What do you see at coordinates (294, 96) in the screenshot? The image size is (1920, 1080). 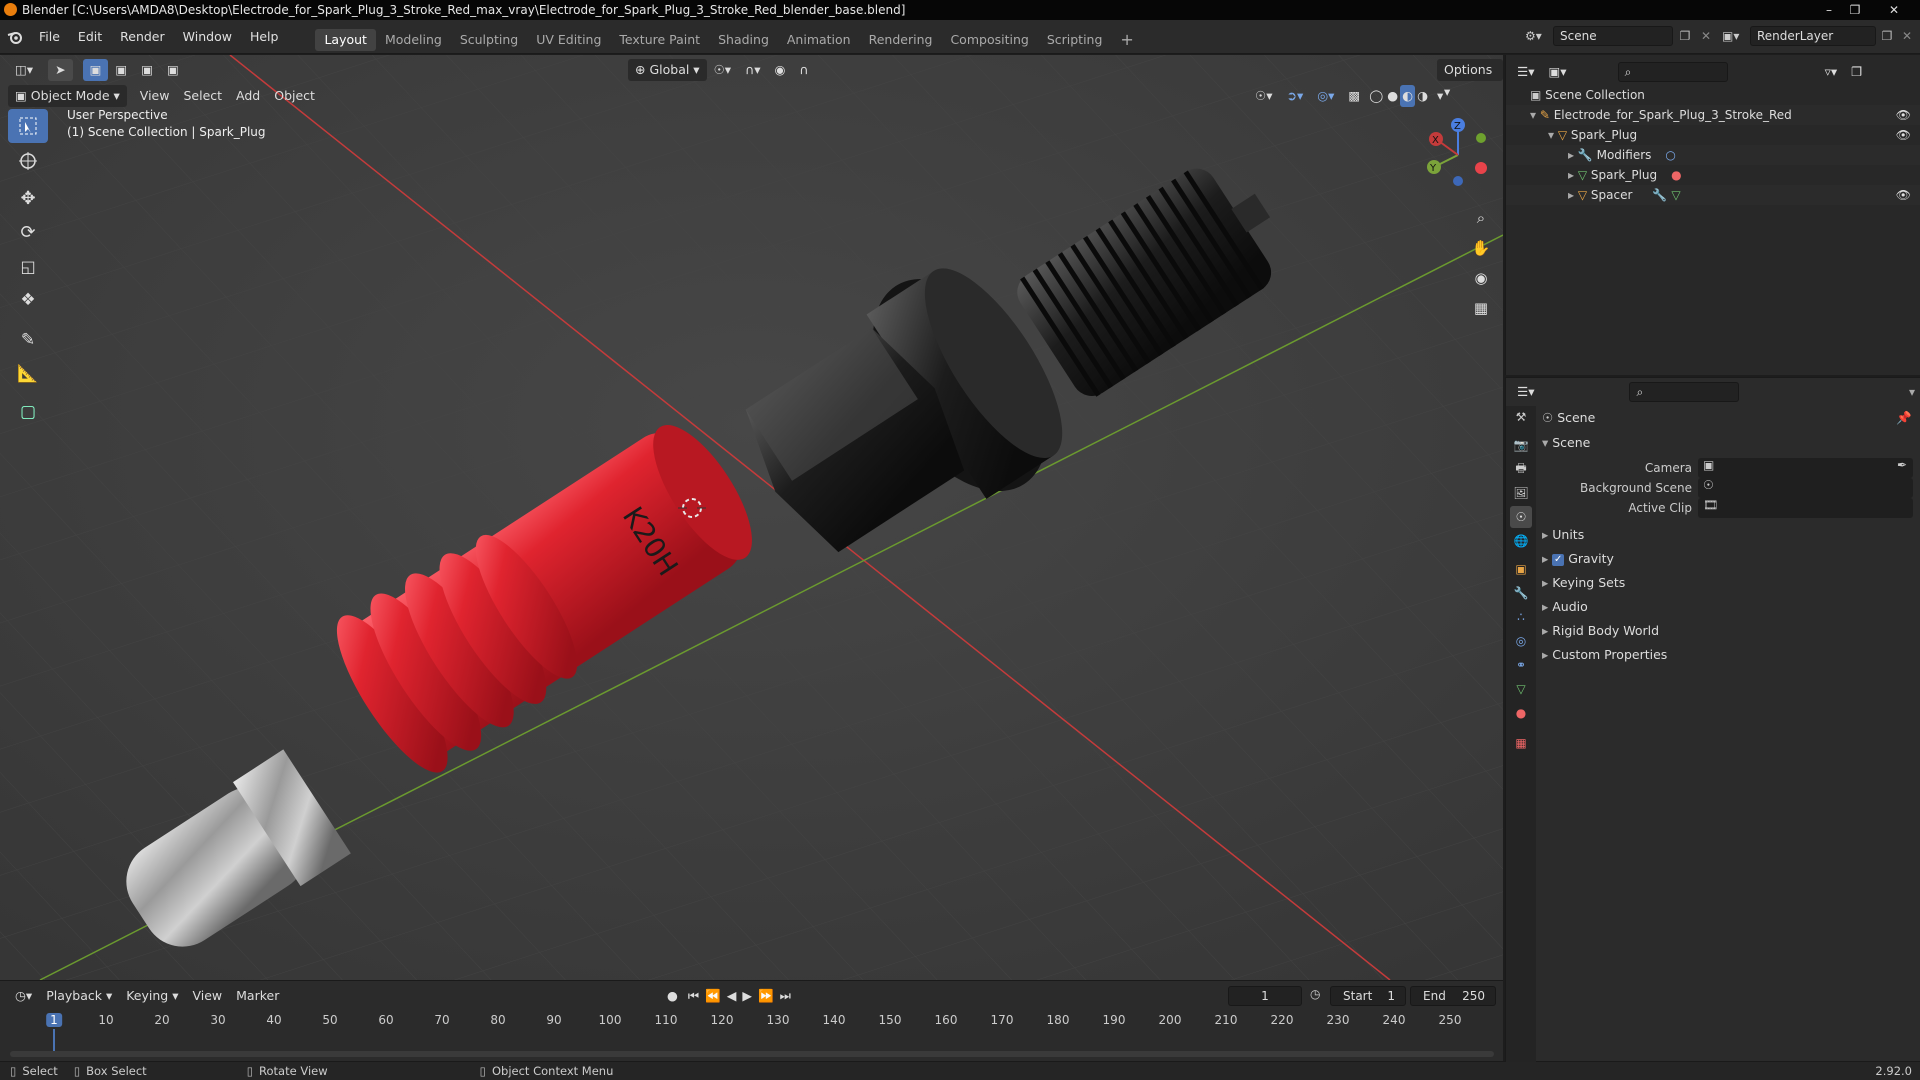 I see `menu-object: Object` at bounding box center [294, 96].